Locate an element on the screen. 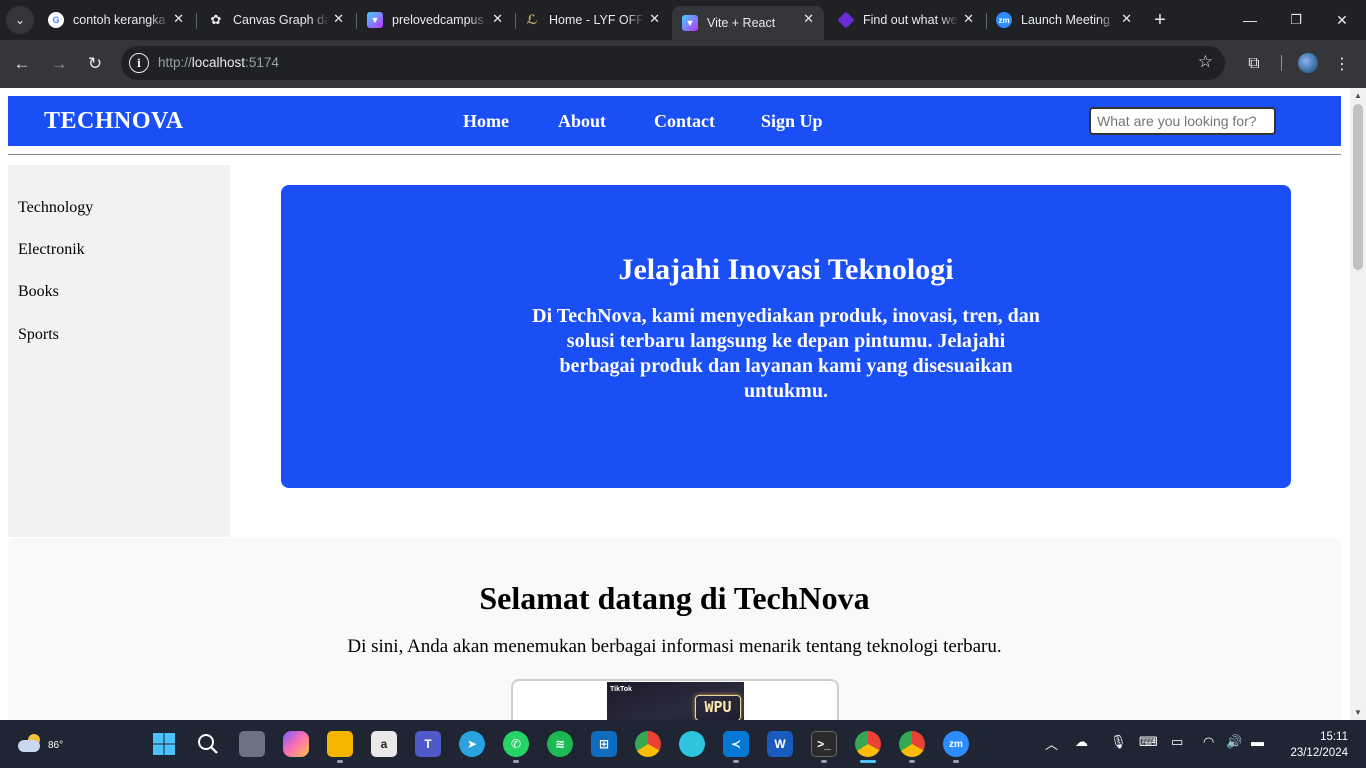 This screenshot has width=1366, height=768. tab-prelovedcampus: ▼ prelovedcampus ✕ is located at coordinates (435, 20).